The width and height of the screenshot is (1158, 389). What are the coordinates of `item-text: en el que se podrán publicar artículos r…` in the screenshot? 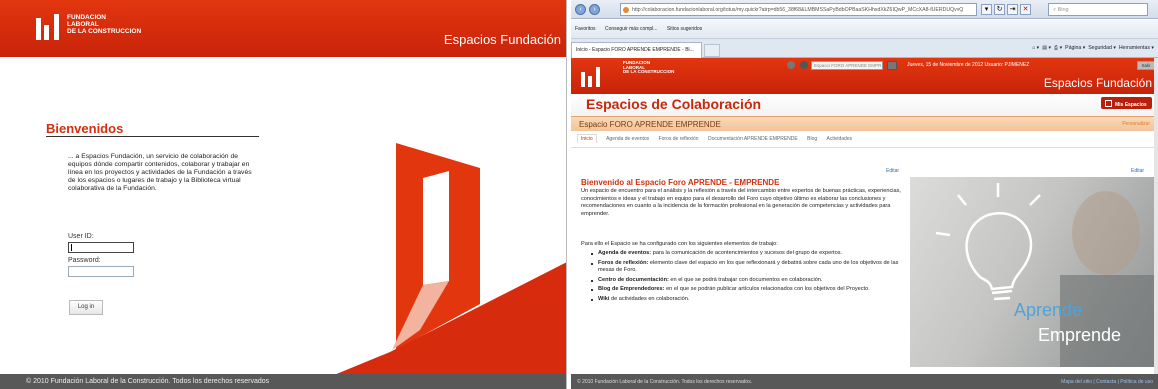 It's located at (767, 289).